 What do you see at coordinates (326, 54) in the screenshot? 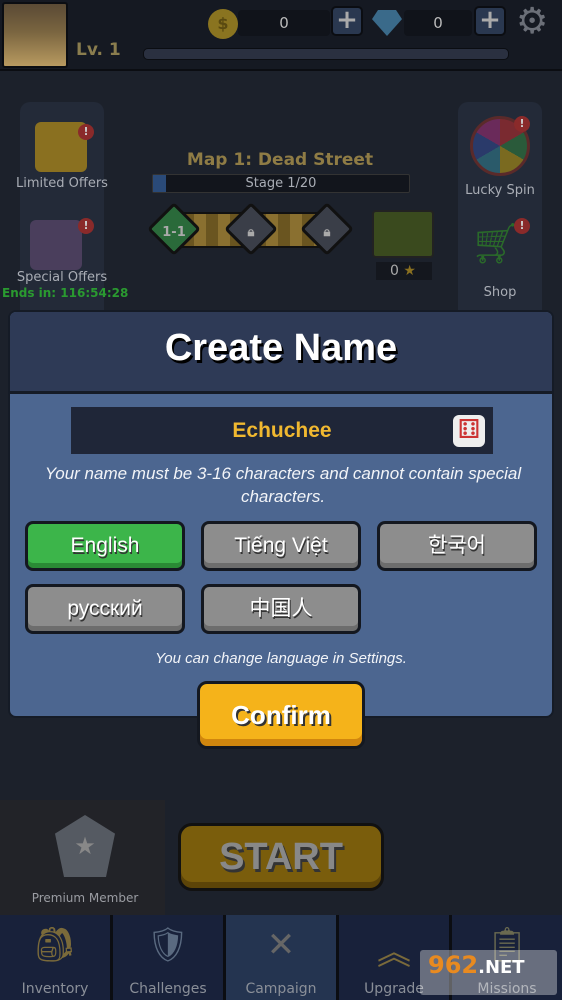
I see `level-progress-bar` at bounding box center [326, 54].